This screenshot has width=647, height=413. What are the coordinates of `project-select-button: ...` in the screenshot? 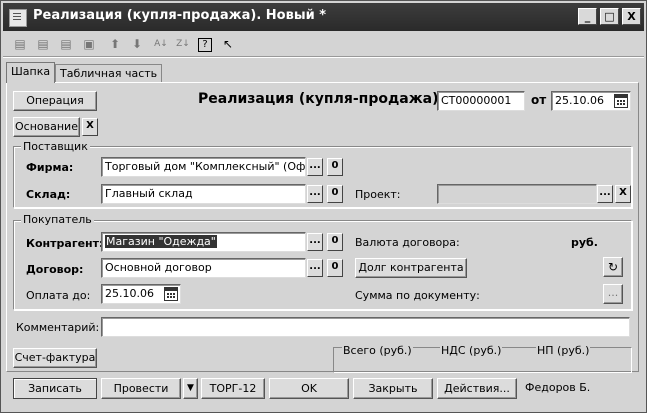 It's located at (605, 194).